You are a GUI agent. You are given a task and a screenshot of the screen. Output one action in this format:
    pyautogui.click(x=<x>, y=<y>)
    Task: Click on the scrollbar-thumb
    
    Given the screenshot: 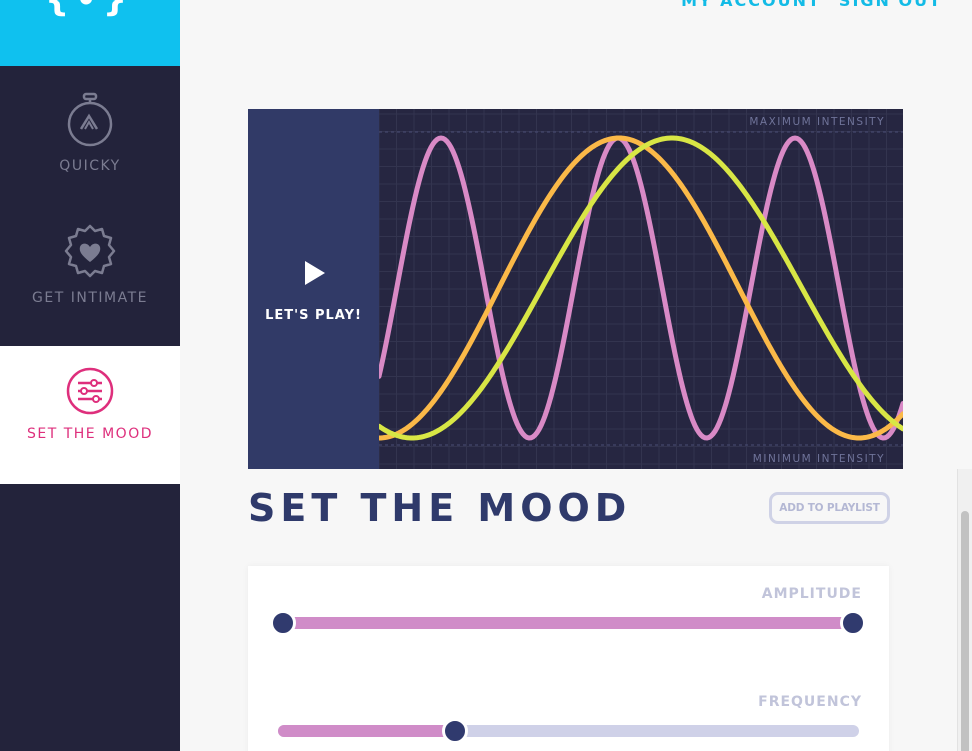 What is the action you would take?
    pyautogui.click(x=965, y=631)
    